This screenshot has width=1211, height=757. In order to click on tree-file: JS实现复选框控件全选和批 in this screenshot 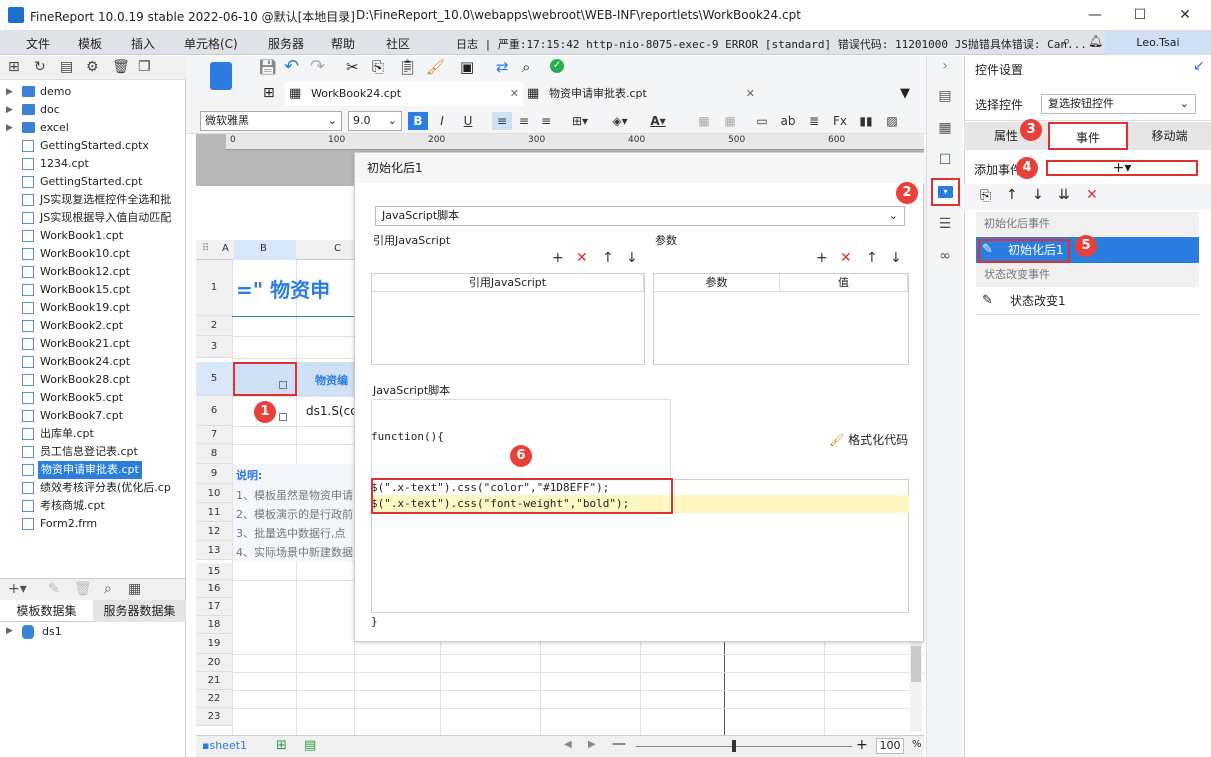, I will do `click(93, 200)`.